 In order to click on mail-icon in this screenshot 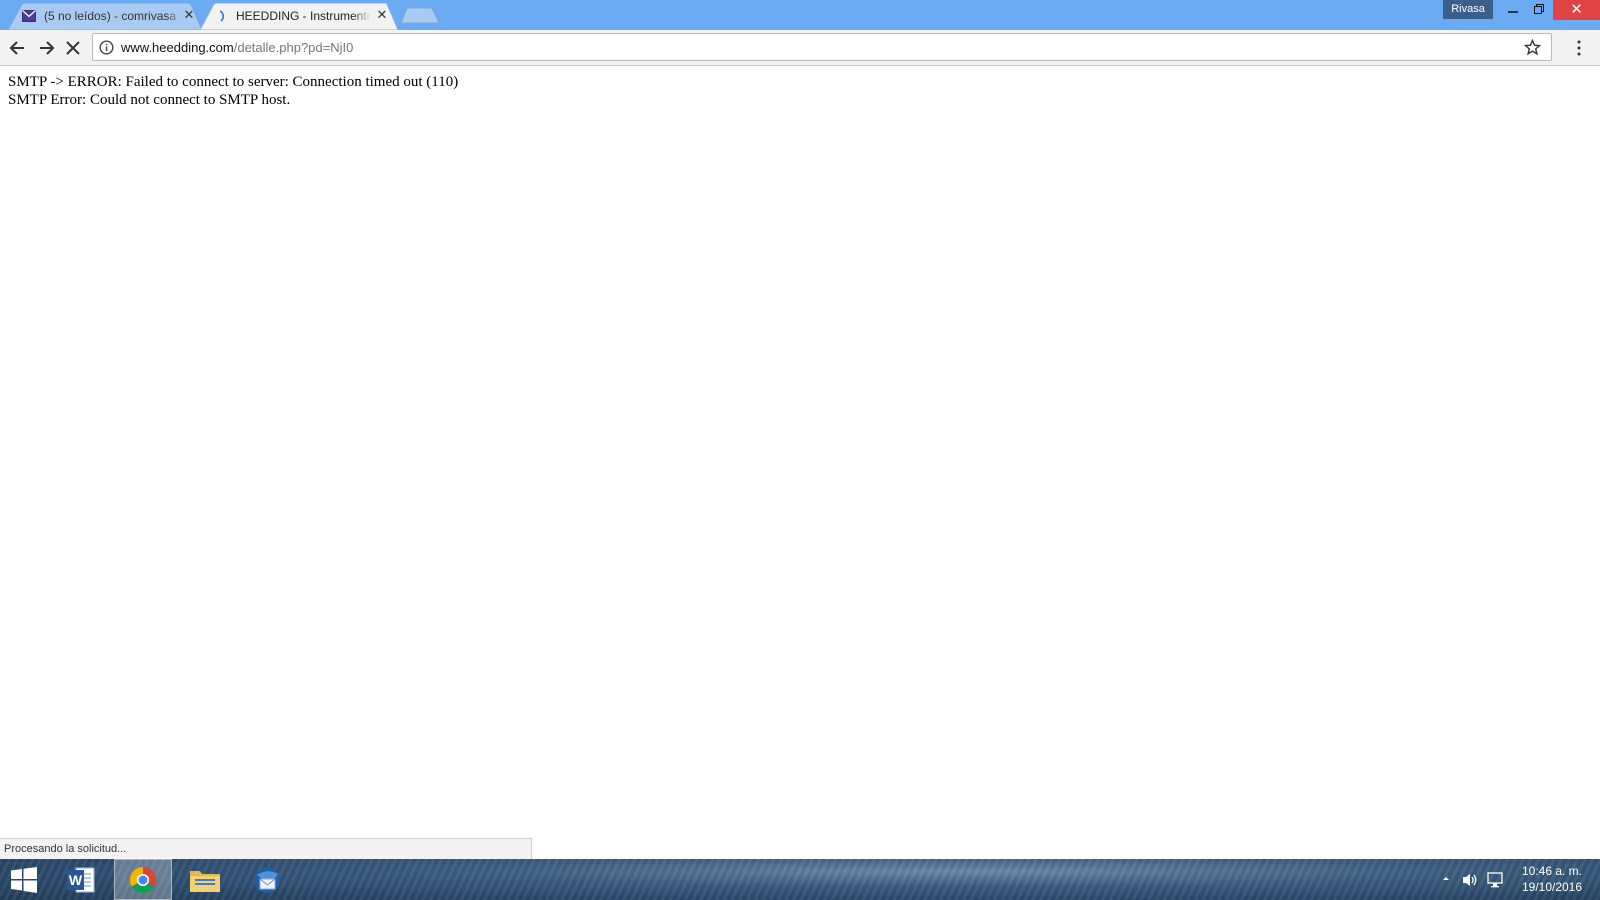, I will do `click(29, 16)`.